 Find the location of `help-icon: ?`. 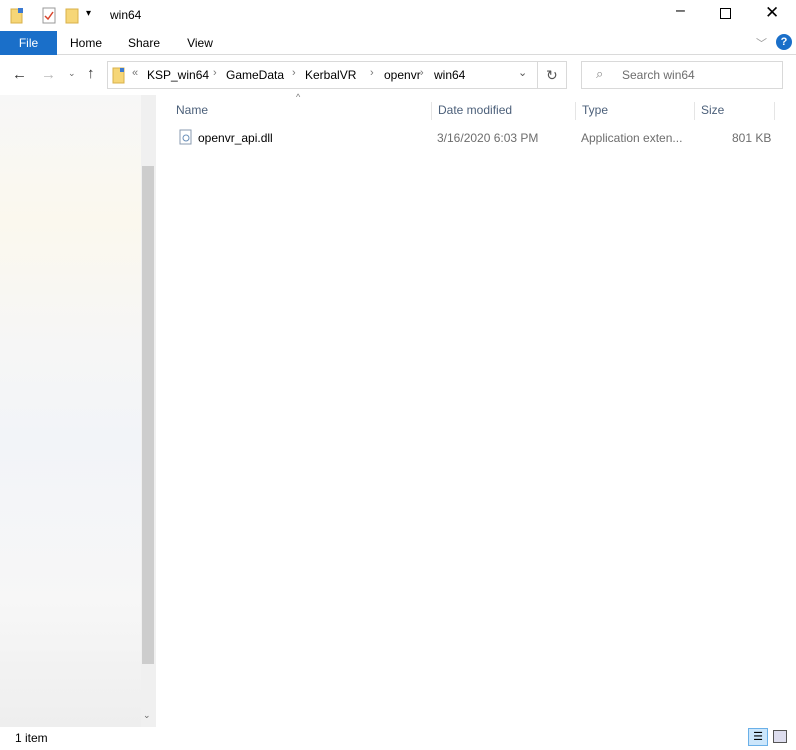

help-icon: ? is located at coordinates (784, 42).